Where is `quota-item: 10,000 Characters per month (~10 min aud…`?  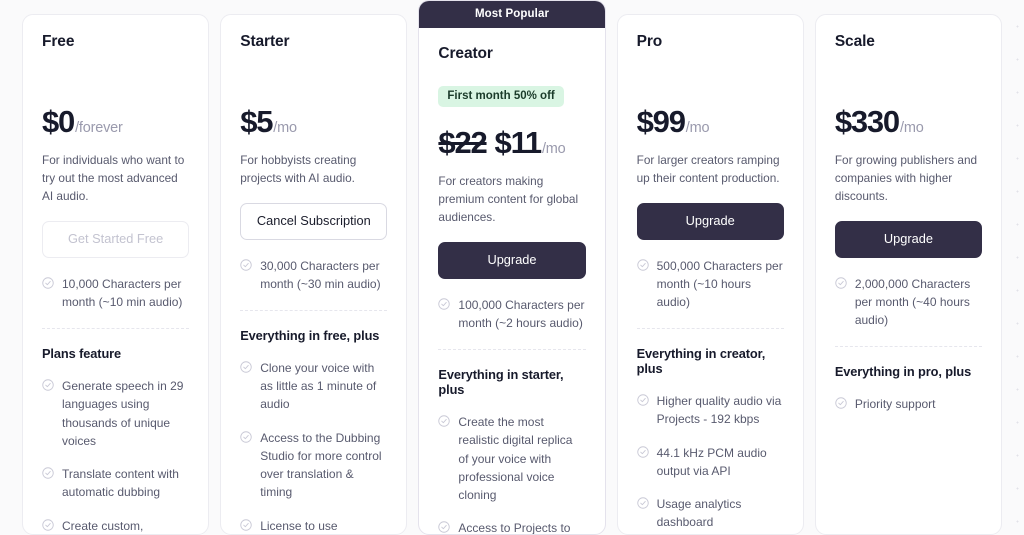 quota-item: 10,000 Characters per month (~10 min aud… is located at coordinates (115, 293).